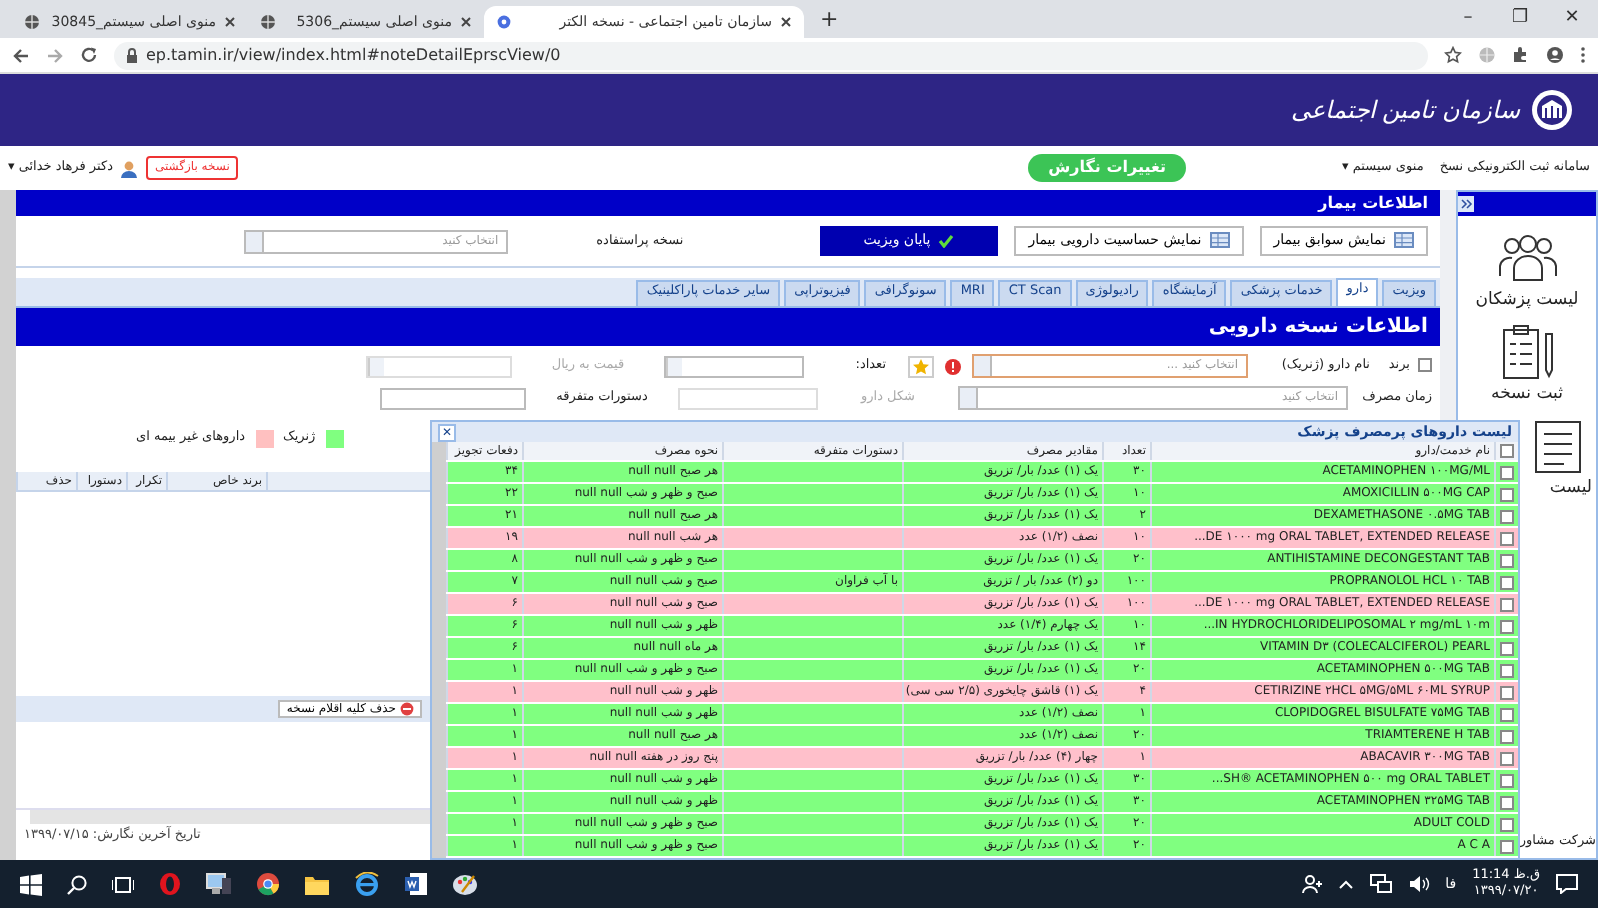 The width and height of the screenshot is (1598, 908). I want to click on gear-icon, so click(504, 22).